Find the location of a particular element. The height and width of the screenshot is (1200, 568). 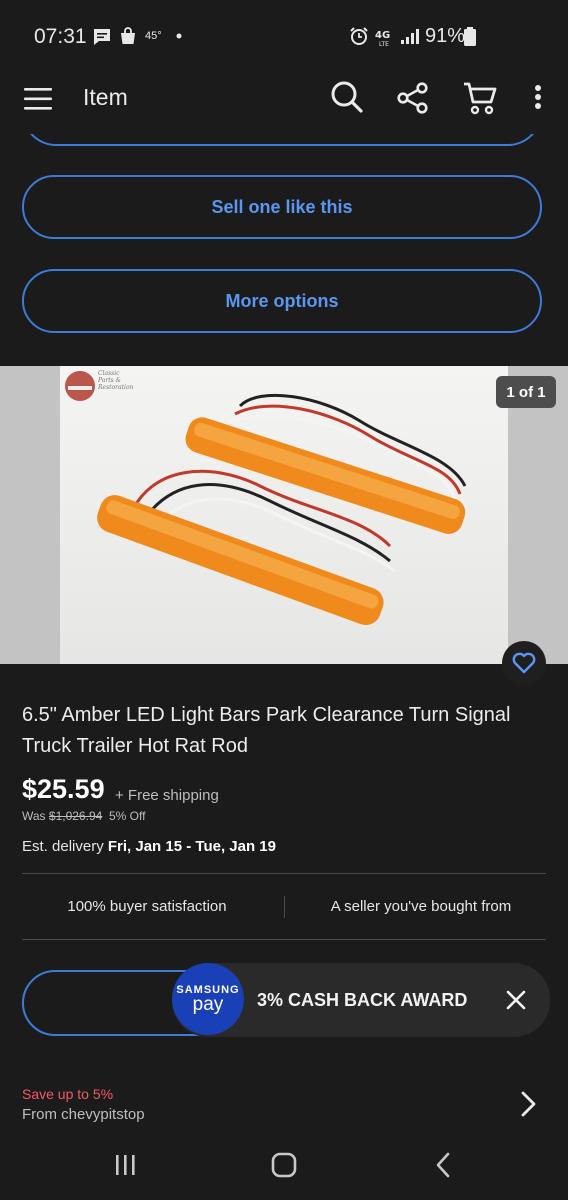

watch-button is located at coordinates (524, 663).